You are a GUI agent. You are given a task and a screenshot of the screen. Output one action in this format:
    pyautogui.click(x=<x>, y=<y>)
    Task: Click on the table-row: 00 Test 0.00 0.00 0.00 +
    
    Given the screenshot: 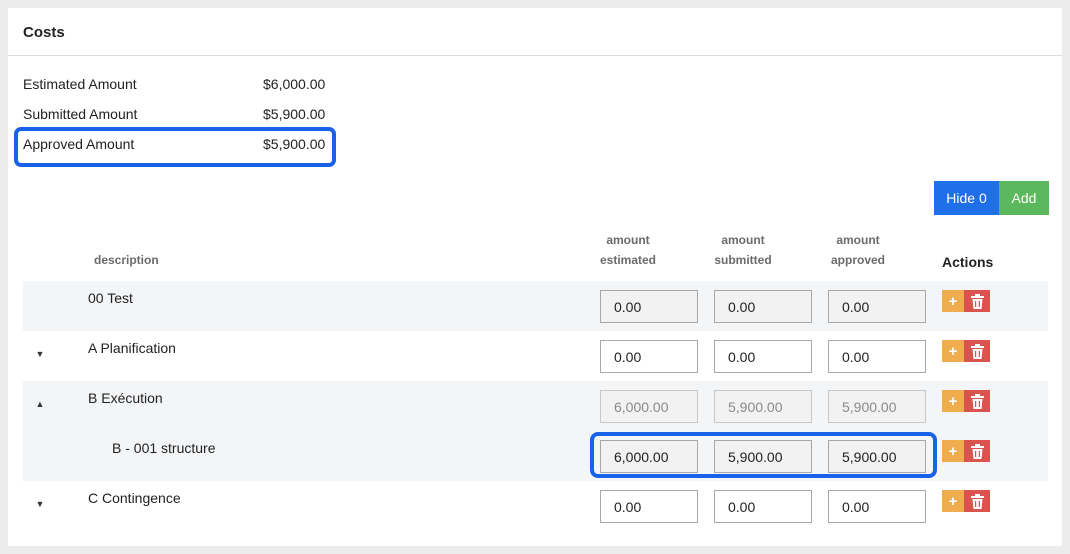 What is the action you would take?
    pyautogui.click(x=535, y=306)
    